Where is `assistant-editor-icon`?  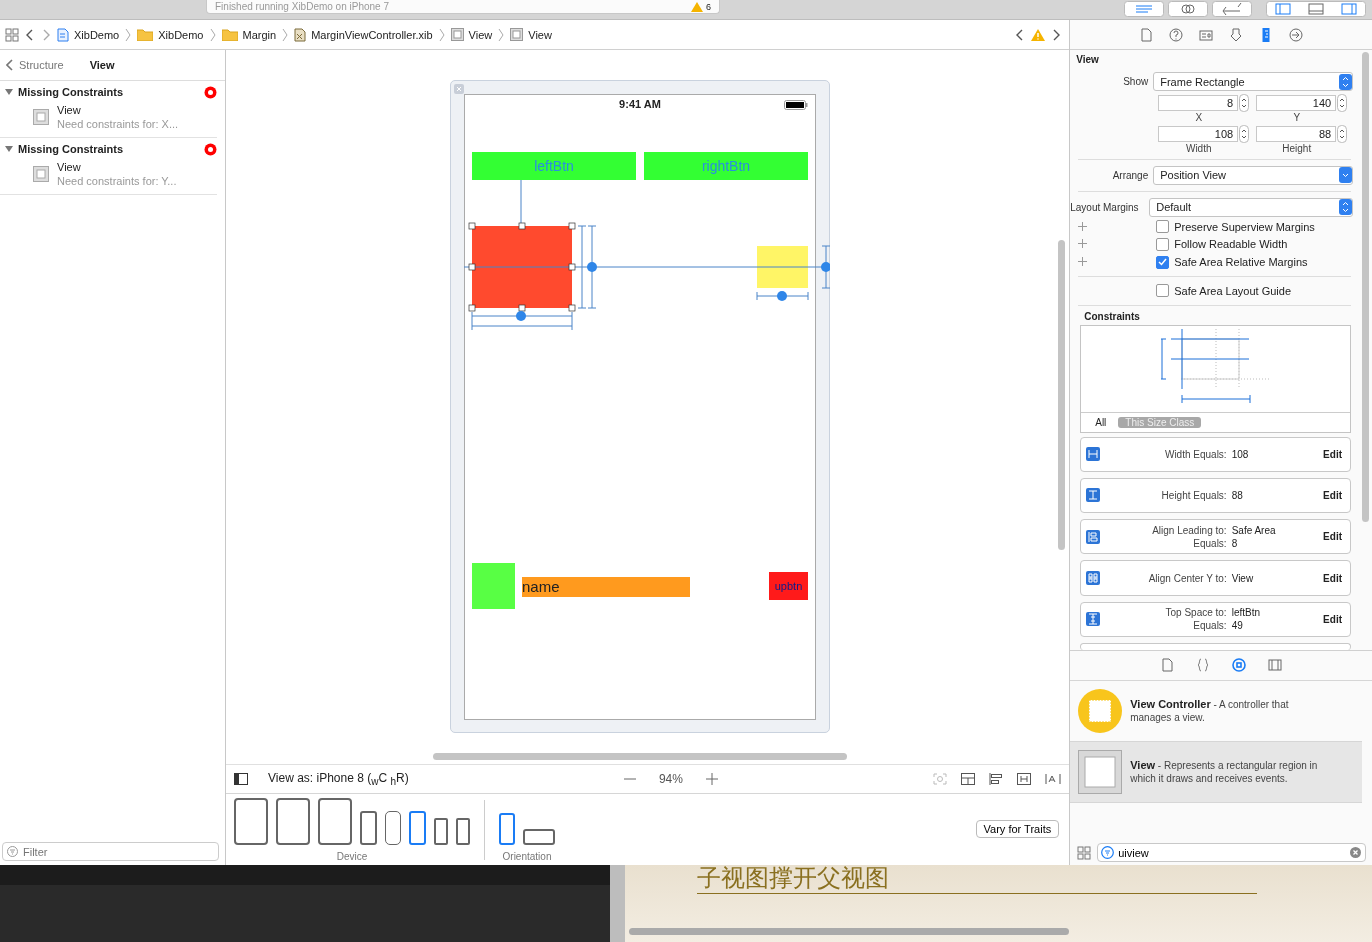
assistant-editor-icon is located at coordinates (1188, 9).